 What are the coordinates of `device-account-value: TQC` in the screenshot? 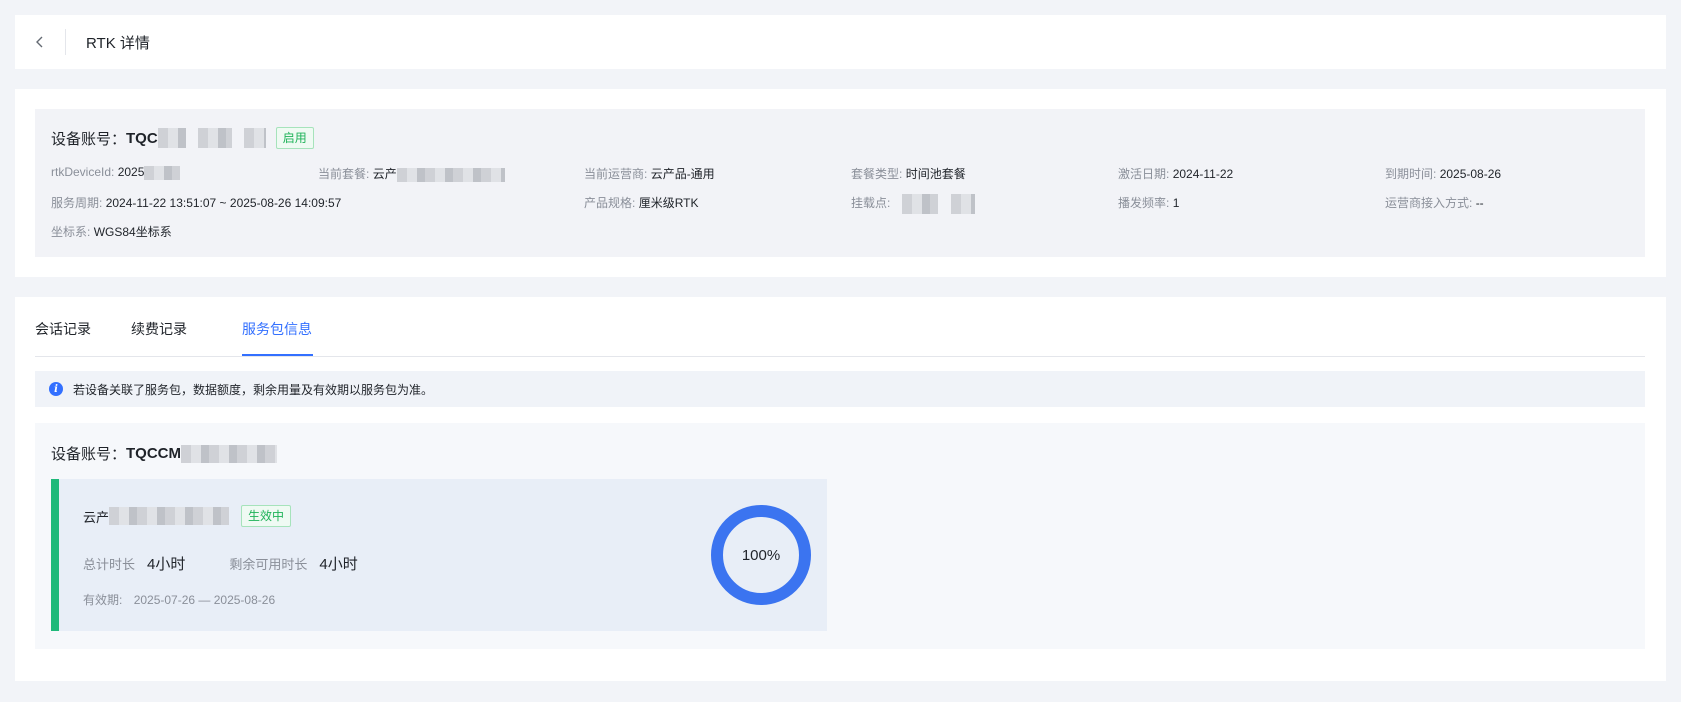 It's located at (142, 138).